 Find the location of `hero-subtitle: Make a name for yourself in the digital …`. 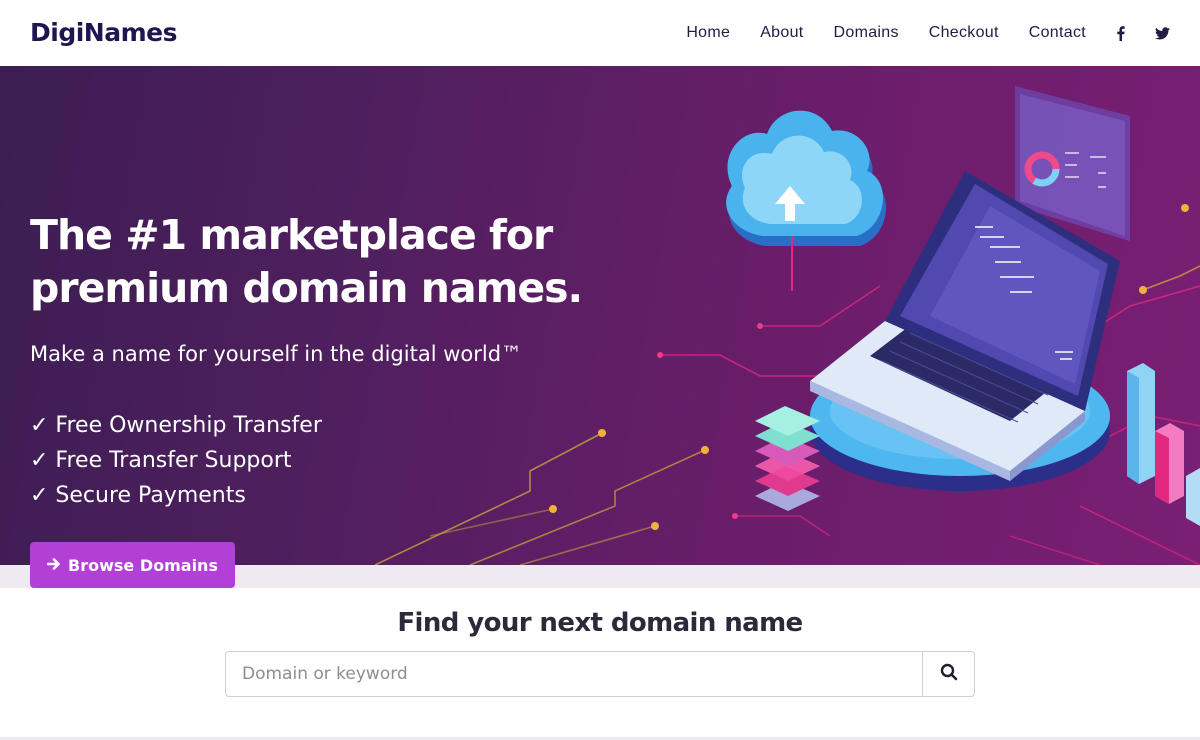

hero-subtitle: Make a name for yourself in the digital … is located at coordinates (276, 354).